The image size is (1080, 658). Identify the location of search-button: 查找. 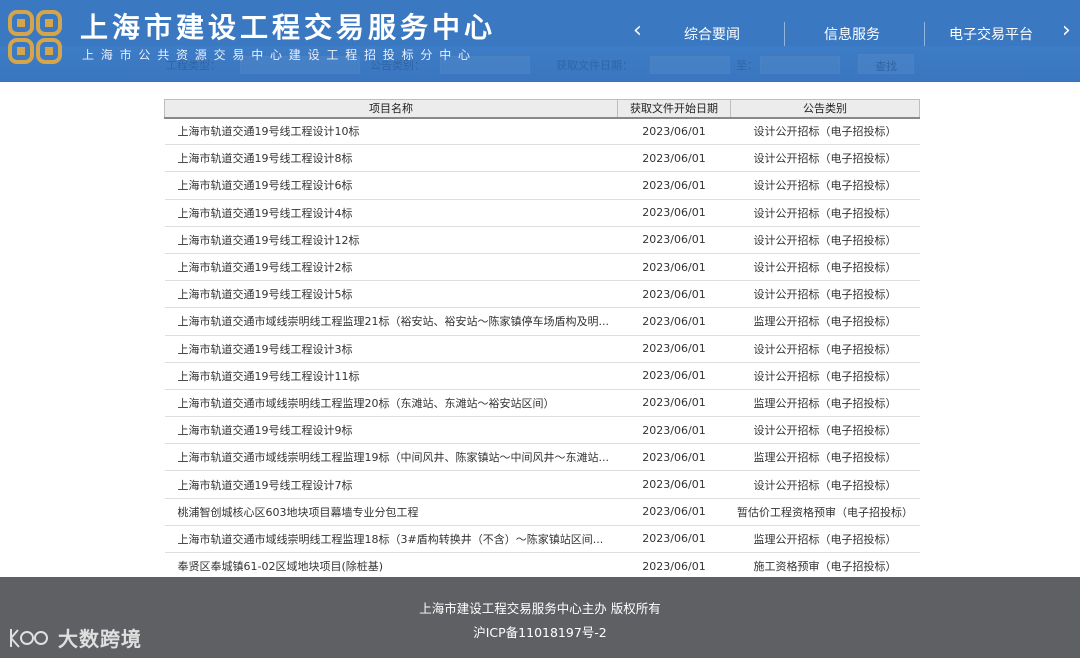
(886, 64).